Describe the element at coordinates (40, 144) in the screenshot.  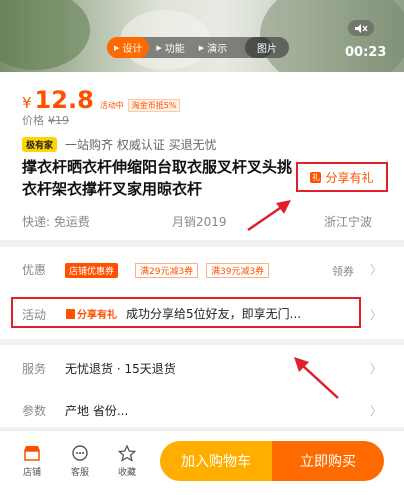
I see `brand-badge: 极有家` at that location.